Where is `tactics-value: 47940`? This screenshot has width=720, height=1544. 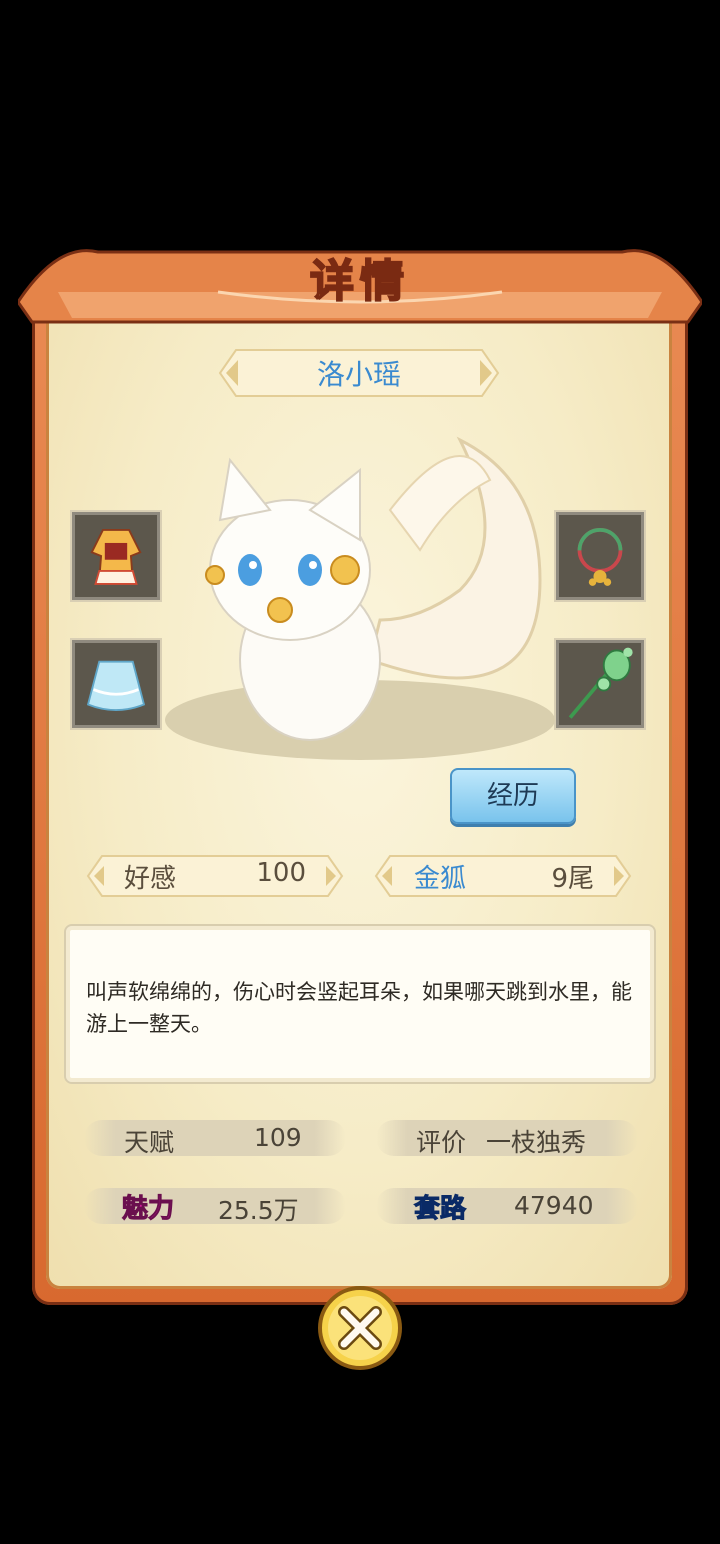 tactics-value: 47940 is located at coordinates (554, 1205).